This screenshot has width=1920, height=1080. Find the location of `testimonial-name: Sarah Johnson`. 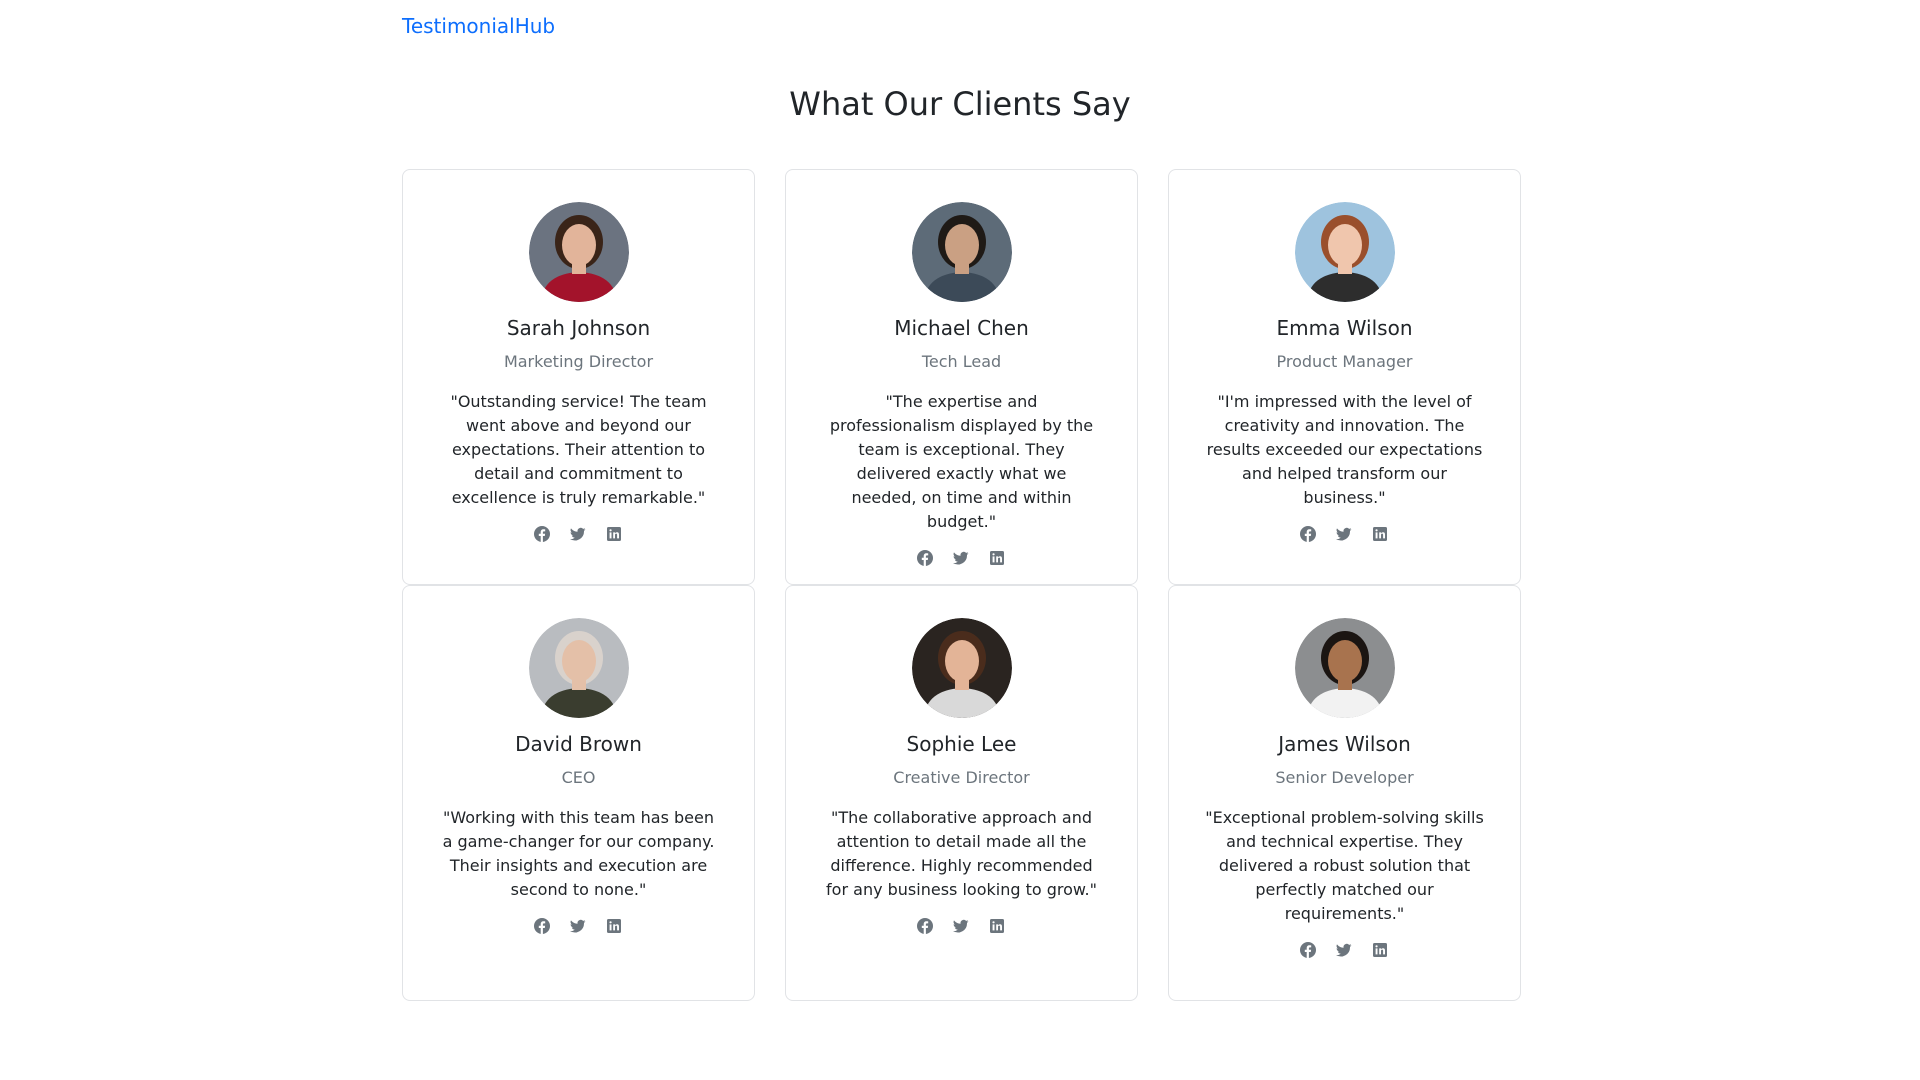

testimonial-name: Sarah Johnson is located at coordinates (578, 328).